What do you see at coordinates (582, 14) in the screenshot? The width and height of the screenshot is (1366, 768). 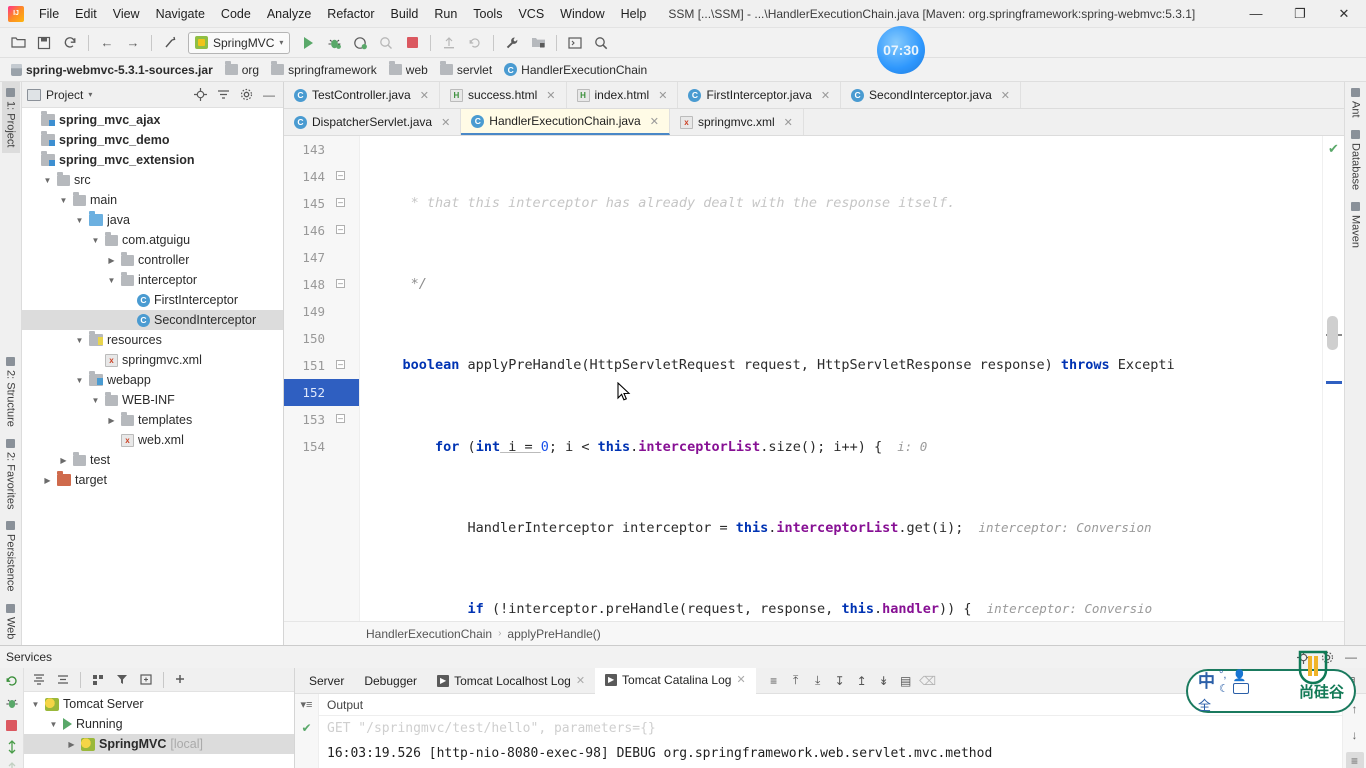 I see `menu-window: Window` at bounding box center [582, 14].